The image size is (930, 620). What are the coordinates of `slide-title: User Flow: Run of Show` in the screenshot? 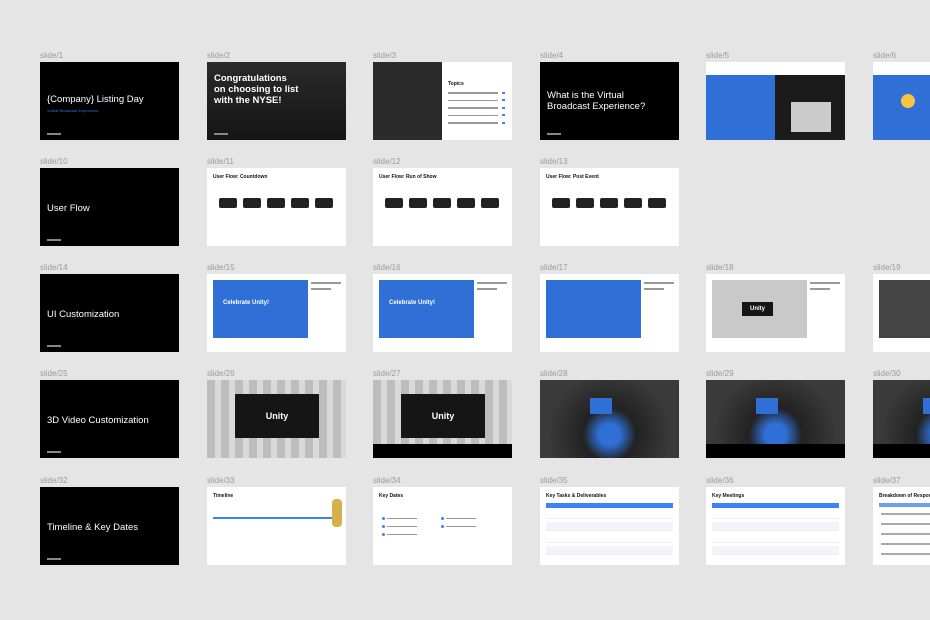 It's located at (408, 177).